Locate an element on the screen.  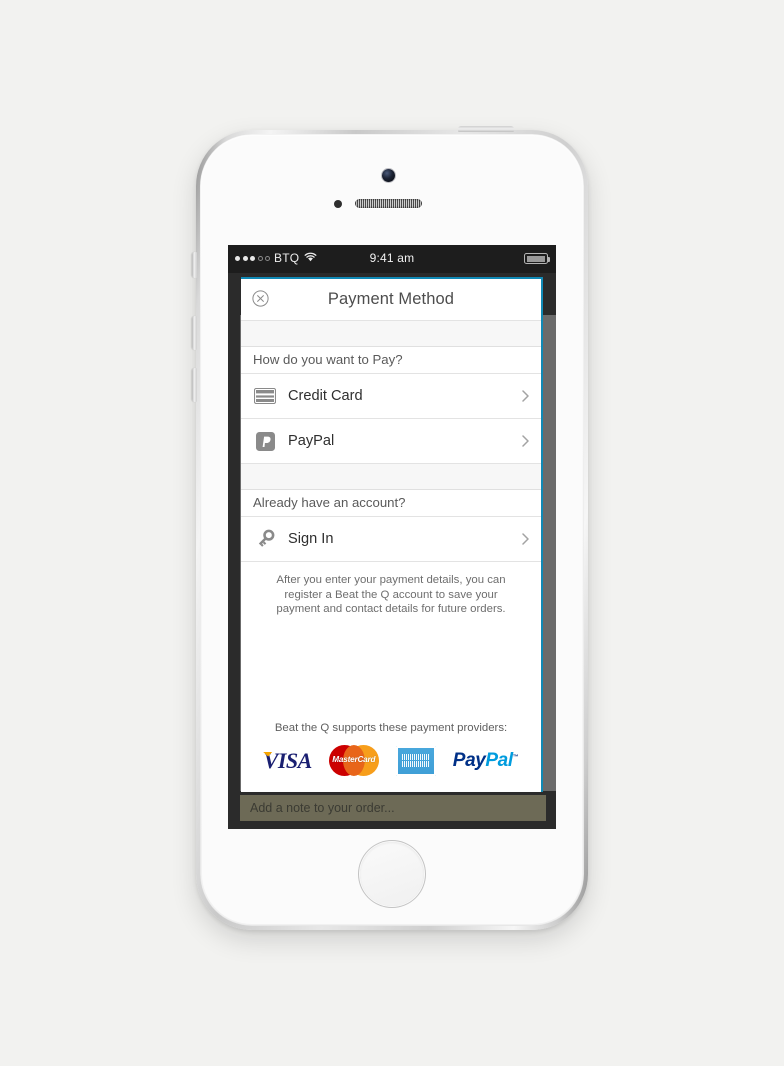
mastercard-logo: MasterCard is located at coordinates (353, 760).